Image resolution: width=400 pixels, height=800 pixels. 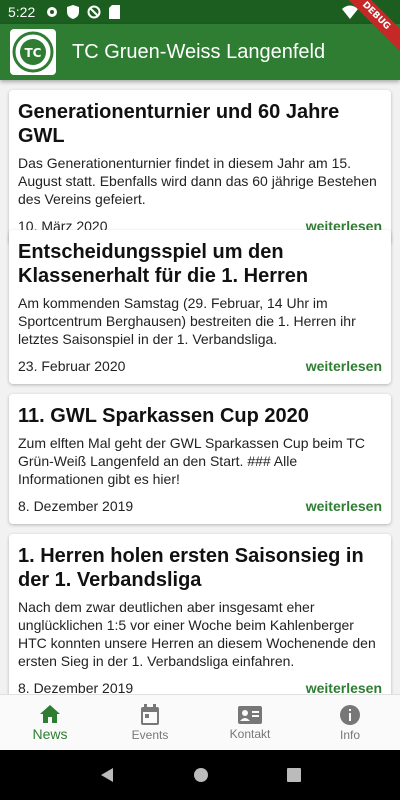 I want to click on nav-label: Kontakt, so click(x=250, y=733).